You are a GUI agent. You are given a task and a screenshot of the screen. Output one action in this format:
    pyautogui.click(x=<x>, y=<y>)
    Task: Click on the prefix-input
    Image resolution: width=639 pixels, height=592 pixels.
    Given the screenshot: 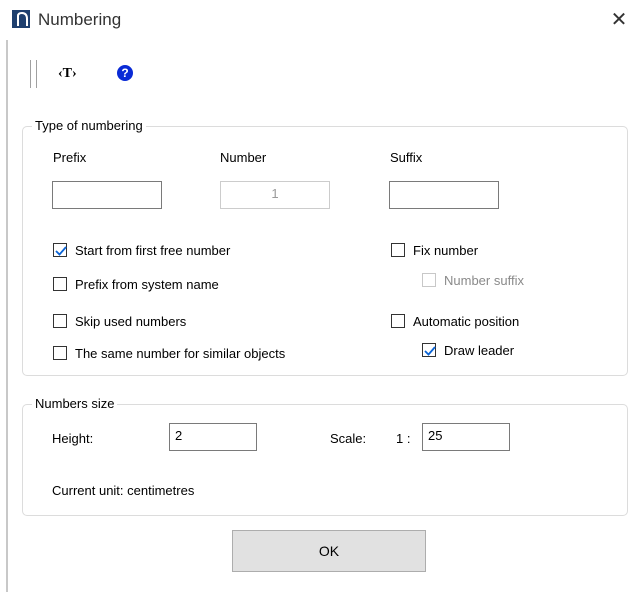 What is the action you would take?
    pyautogui.click(x=107, y=195)
    